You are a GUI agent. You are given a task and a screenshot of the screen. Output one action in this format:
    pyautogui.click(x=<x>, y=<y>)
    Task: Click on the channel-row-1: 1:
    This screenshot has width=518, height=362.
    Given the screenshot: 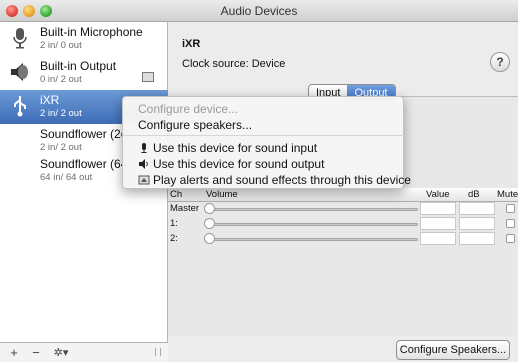 What is the action you would take?
    pyautogui.click(x=343, y=224)
    